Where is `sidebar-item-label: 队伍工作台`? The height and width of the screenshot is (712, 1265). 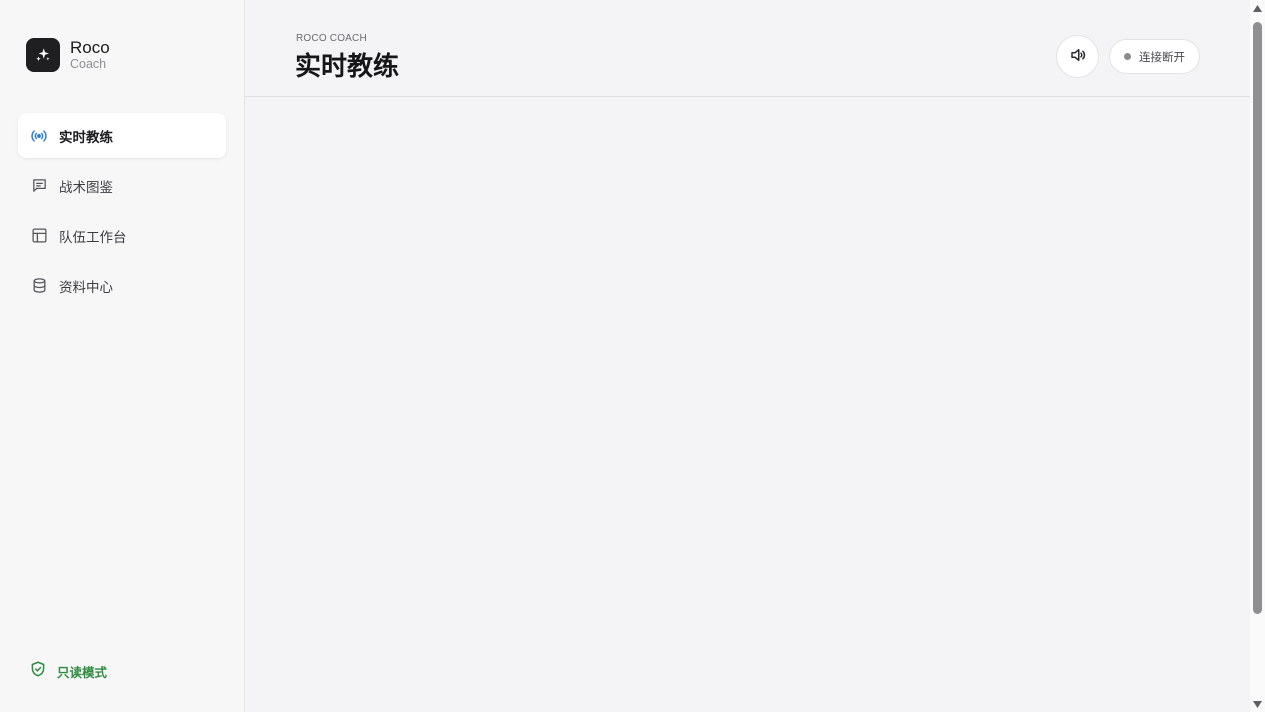 sidebar-item-label: 队伍工作台 is located at coordinates (93, 237).